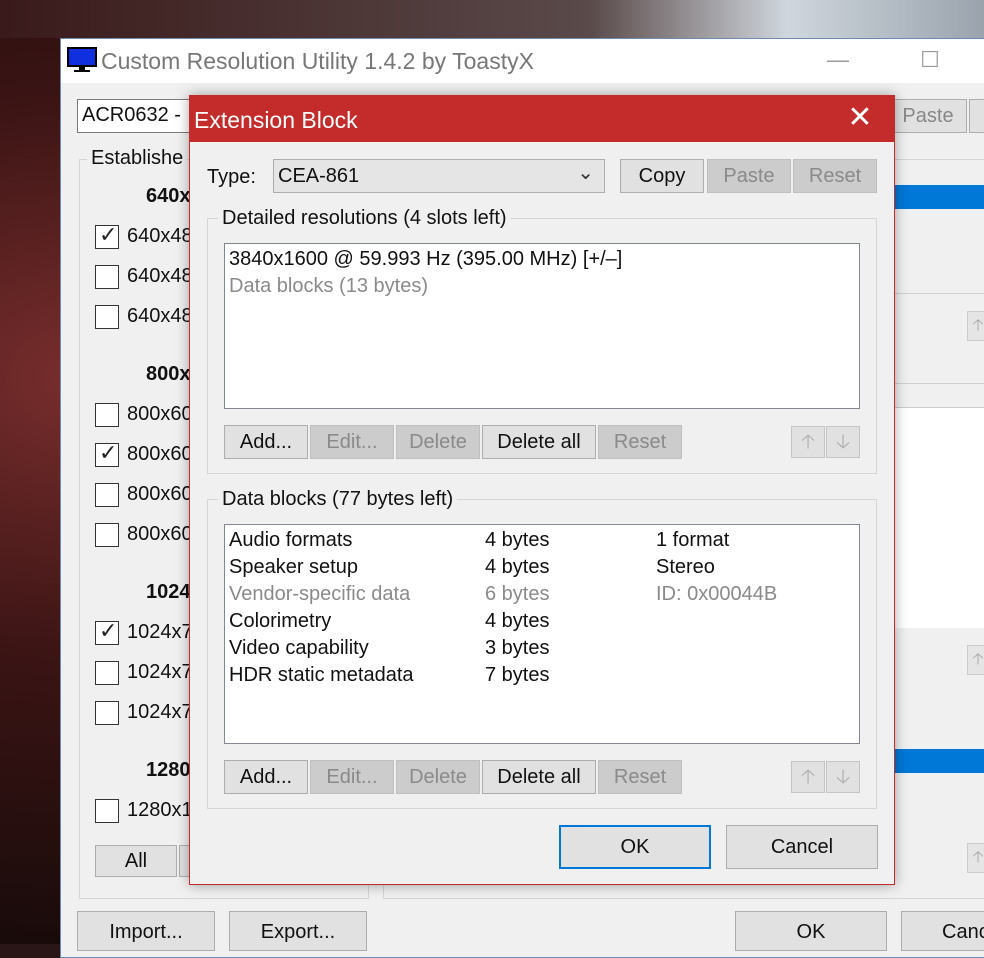 The height and width of the screenshot is (958, 984). I want to click on type-label: Type:, so click(231, 177).